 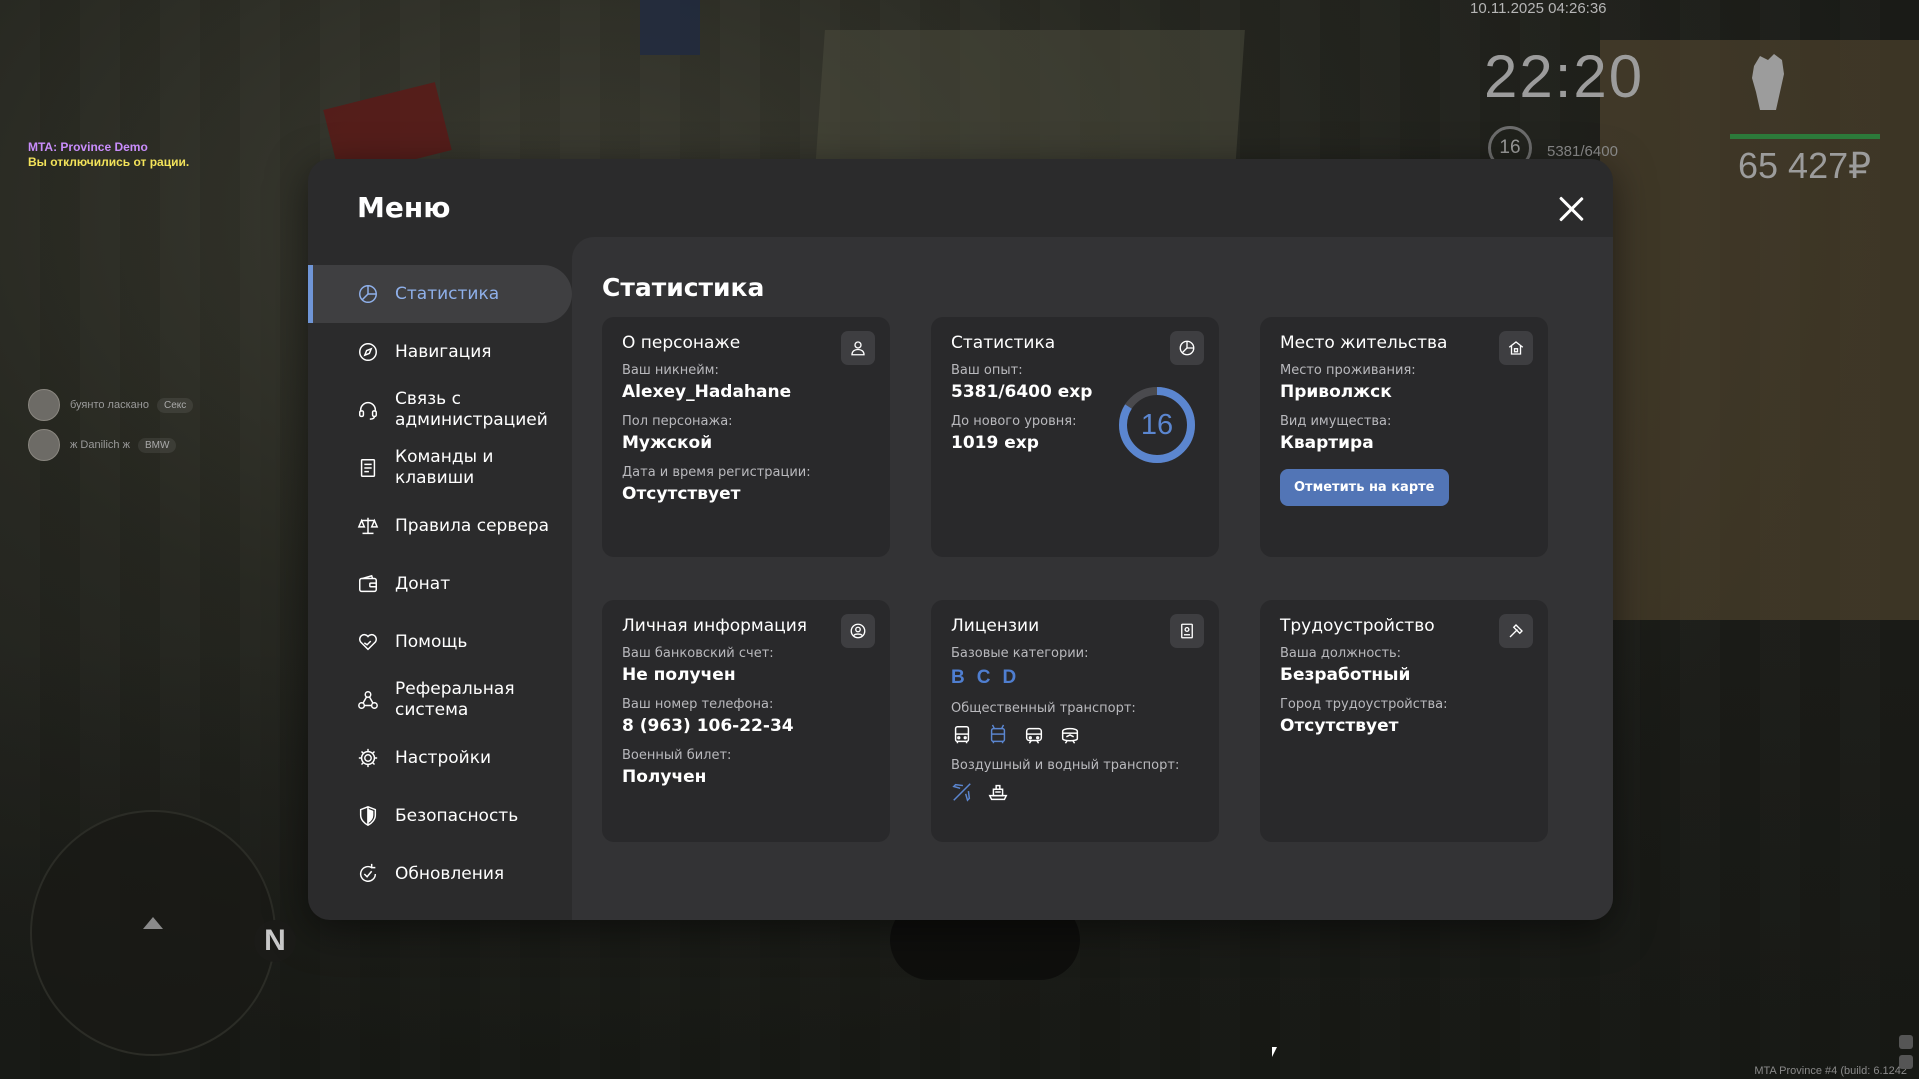 I want to click on voice-name: ж Danilich ж, so click(x=100, y=445).